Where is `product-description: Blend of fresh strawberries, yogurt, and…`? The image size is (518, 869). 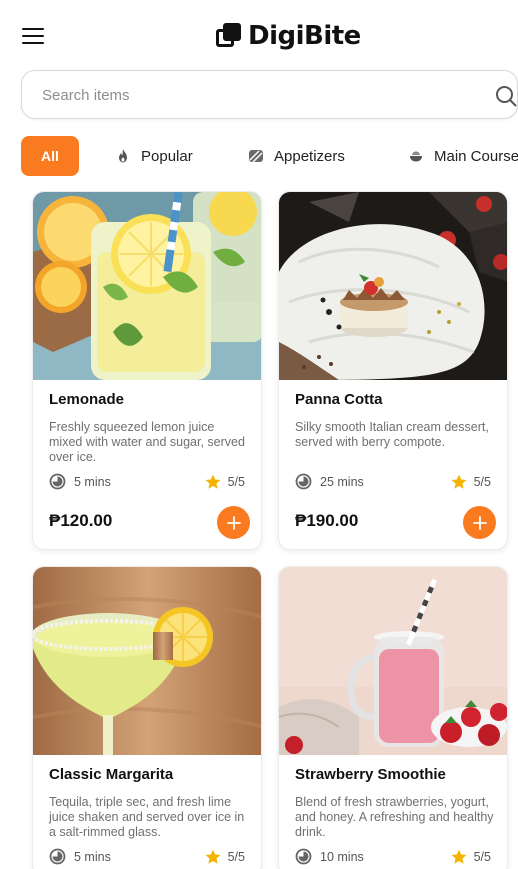
product-description: Blend of fresh strawberries, yogurt, and… is located at coordinates (394, 817).